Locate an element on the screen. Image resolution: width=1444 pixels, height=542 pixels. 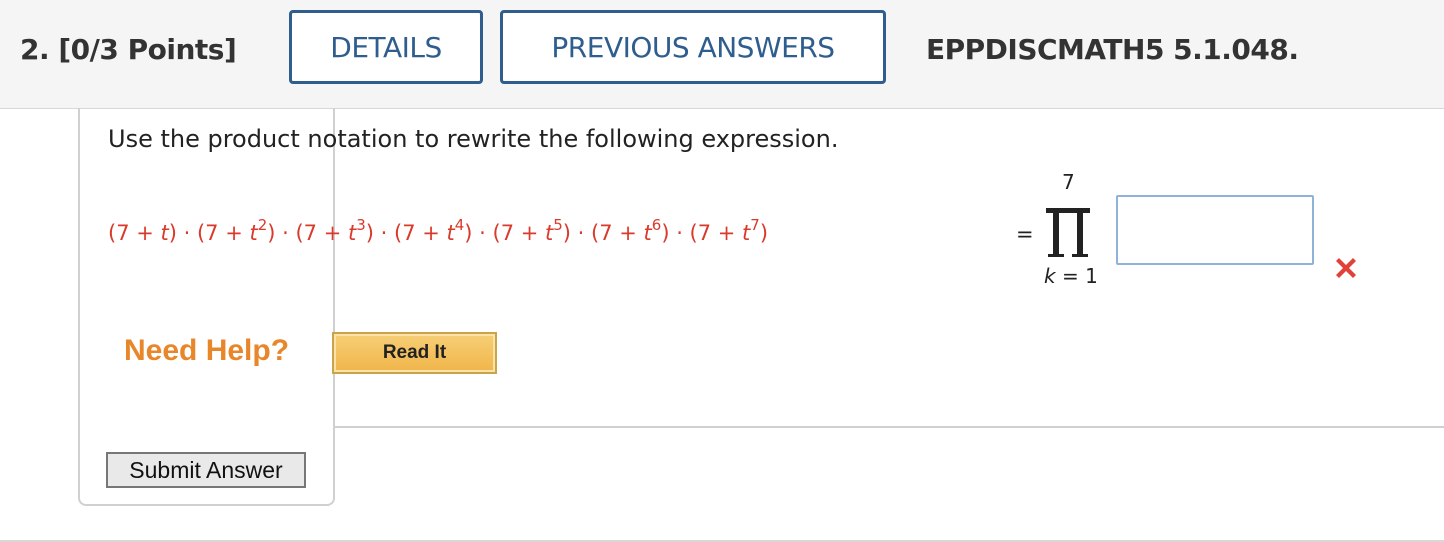
expression-term: (7 + t2) is located at coordinates (236, 230).